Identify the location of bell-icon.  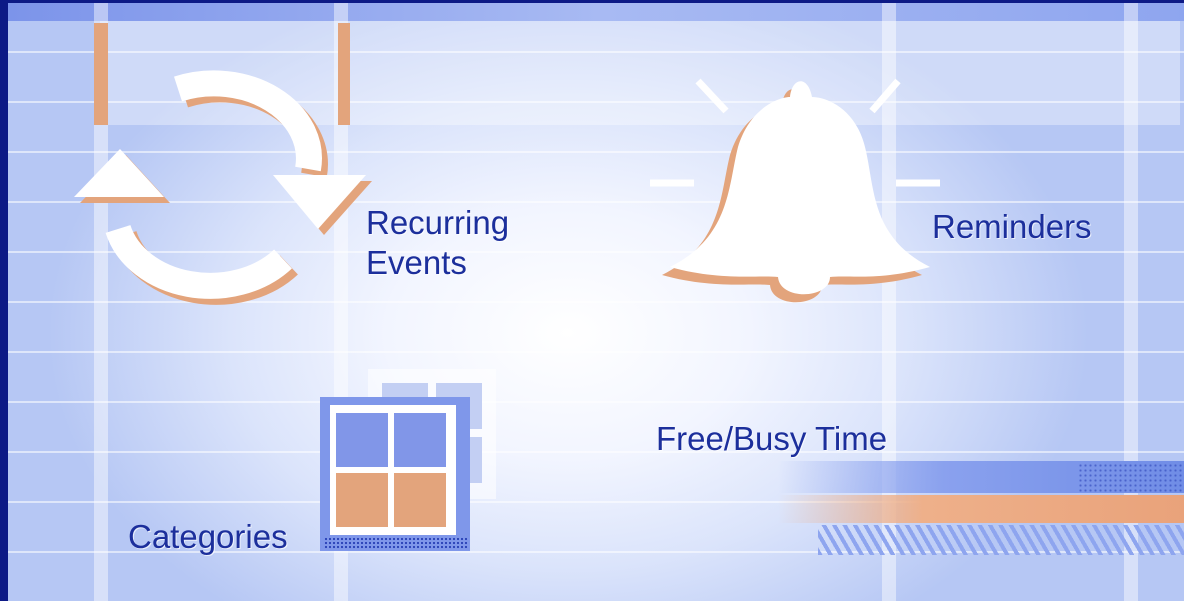
(795, 190).